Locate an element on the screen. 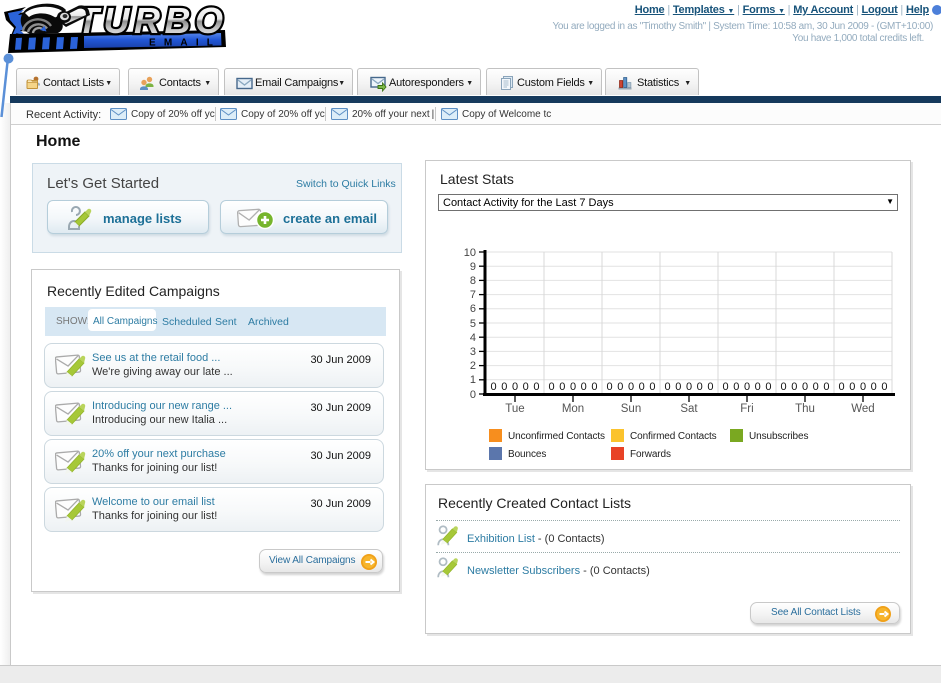 The width and height of the screenshot is (941, 683). svg-text: 3 is located at coordinates (473, 352).